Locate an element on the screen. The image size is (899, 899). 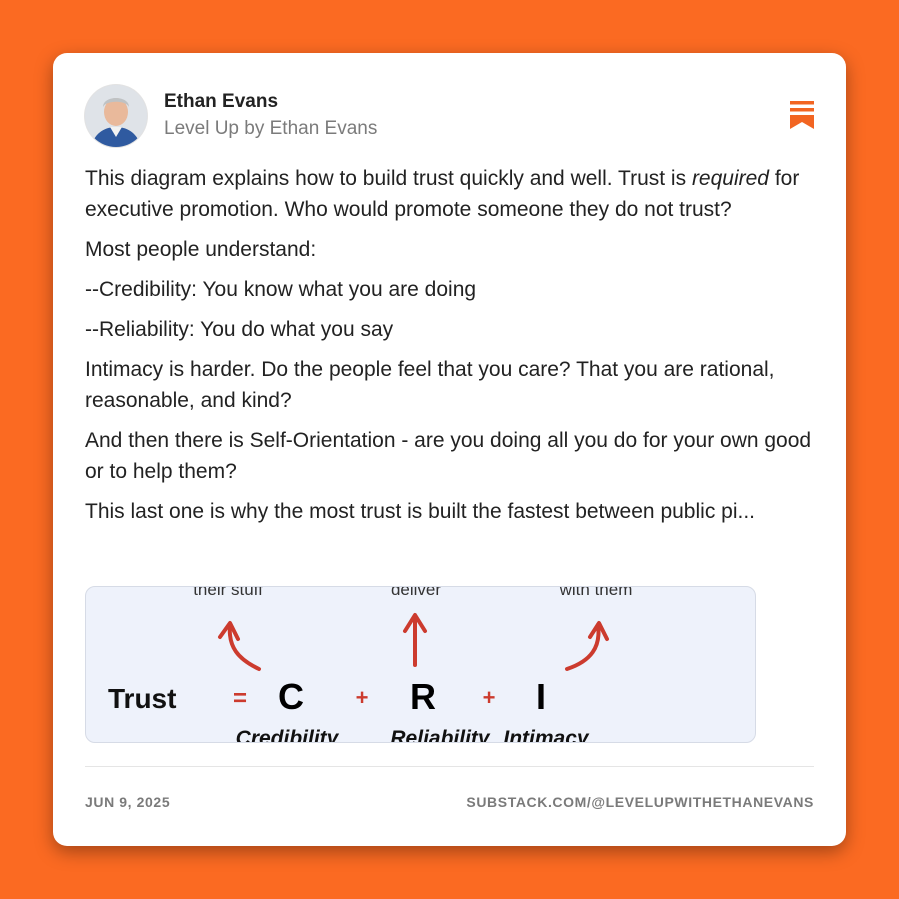
author-name: Ethan Evans is located at coordinates (221, 102).